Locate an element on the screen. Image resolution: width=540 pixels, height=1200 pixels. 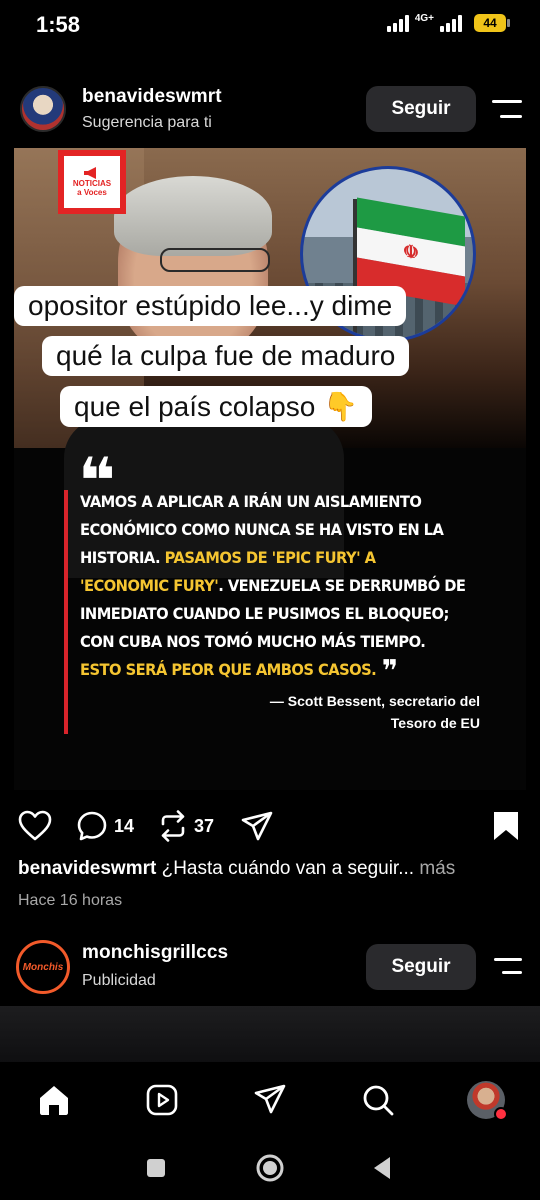
attribution-line-2: Tesoro de EU is located at coordinates (435, 723).